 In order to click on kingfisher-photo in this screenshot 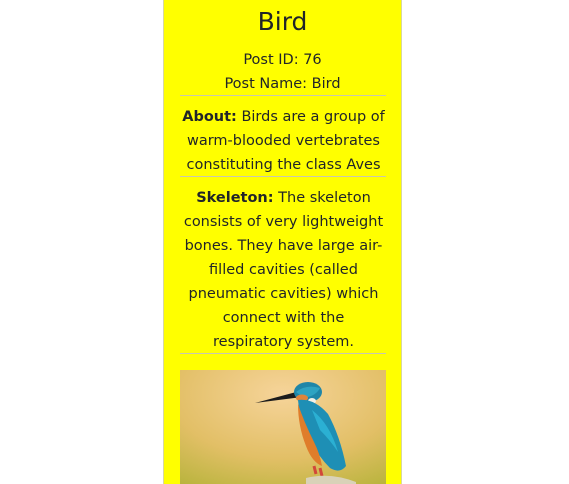, I will do `click(283, 427)`.